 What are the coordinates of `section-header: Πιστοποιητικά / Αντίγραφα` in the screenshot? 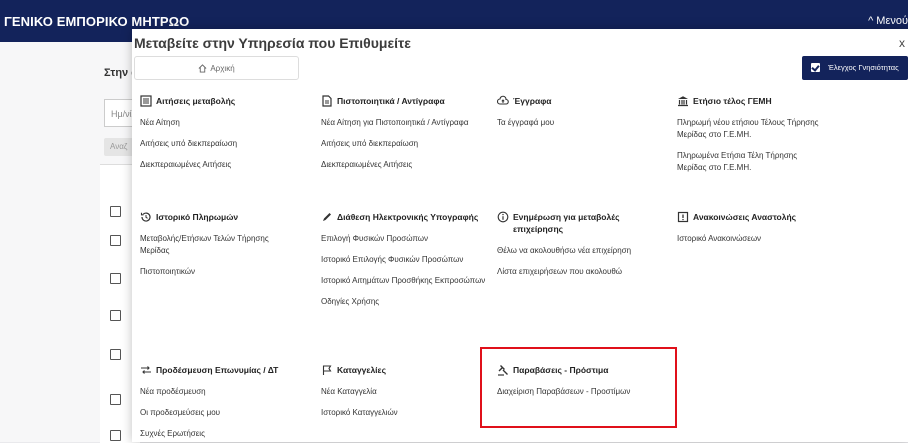 It's located at (398, 101).